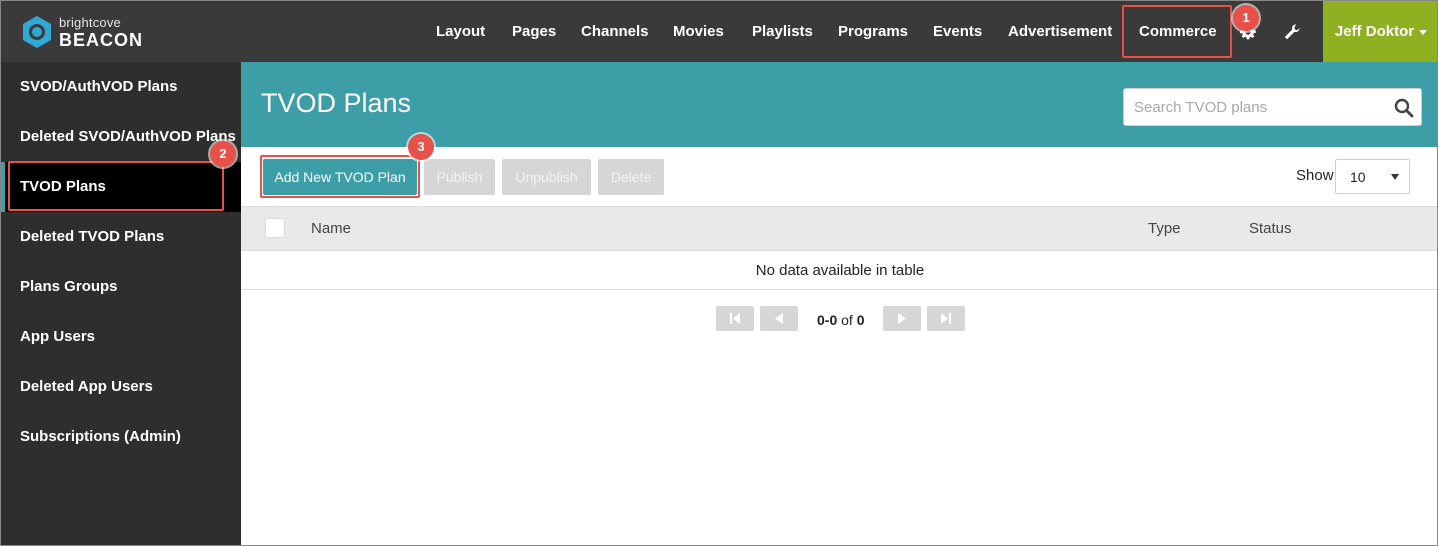  What do you see at coordinates (873, 31) in the screenshot?
I see `nav-programs: Programs` at bounding box center [873, 31].